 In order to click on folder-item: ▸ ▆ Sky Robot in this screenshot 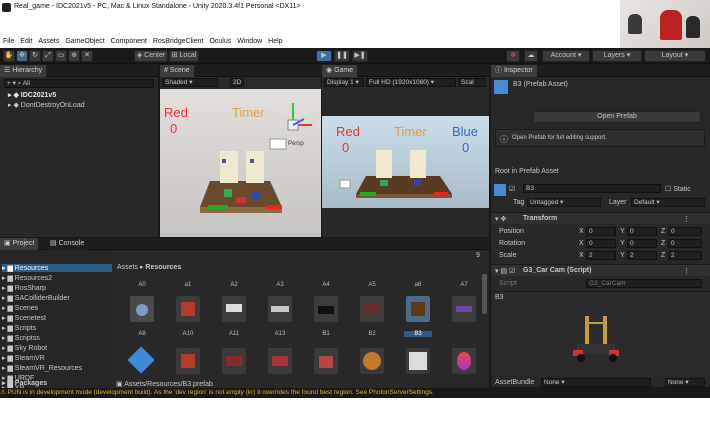, I will do `click(24, 348)`.